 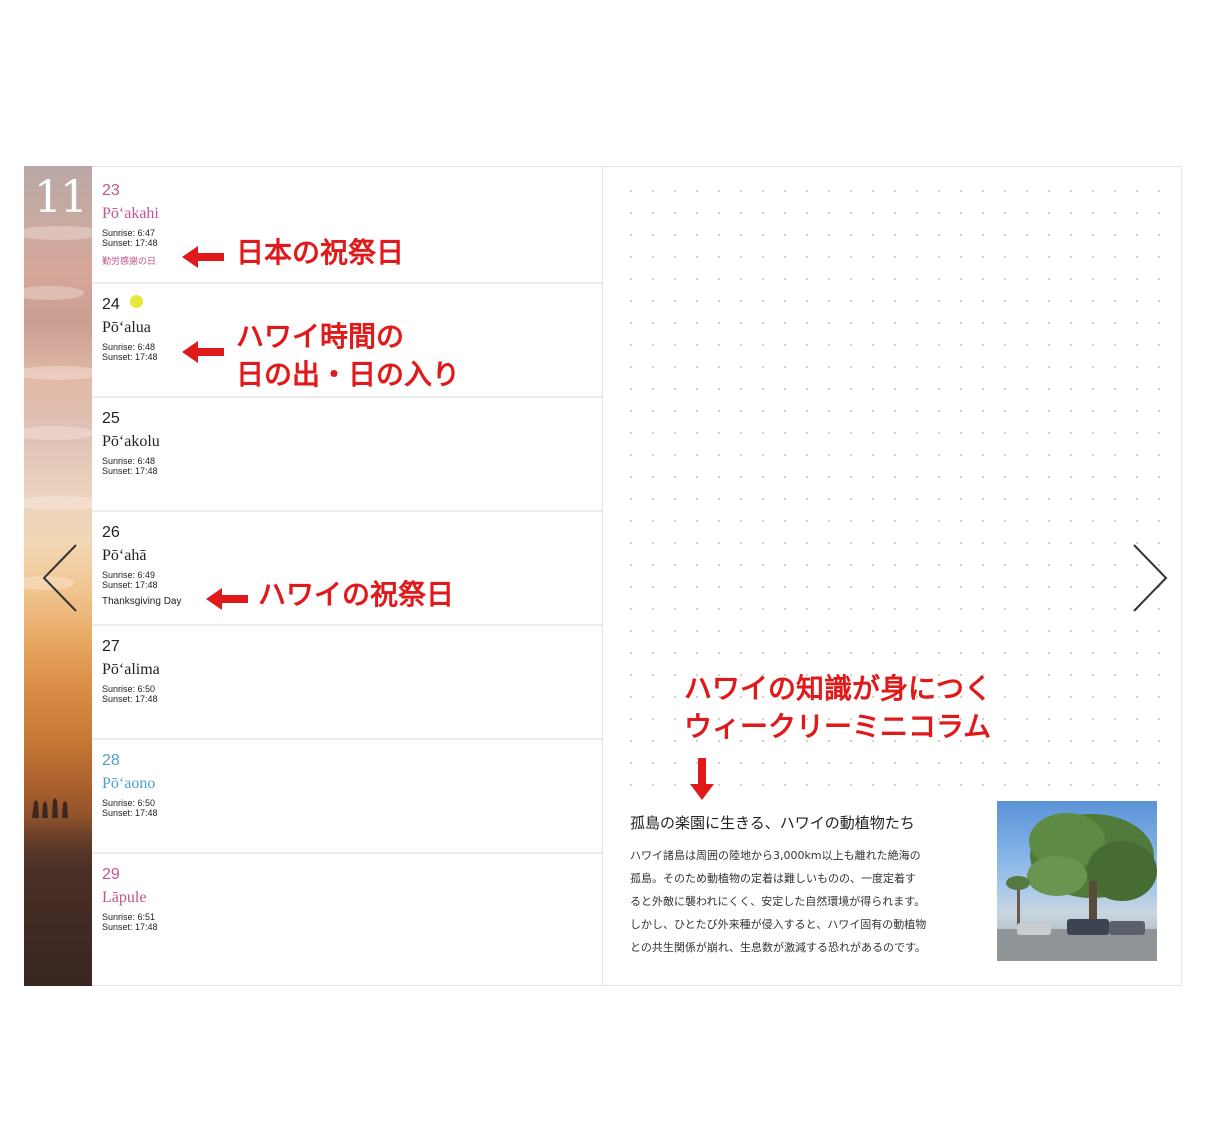 What do you see at coordinates (111, 304) in the screenshot?
I see `day-number: 24` at bounding box center [111, 304].